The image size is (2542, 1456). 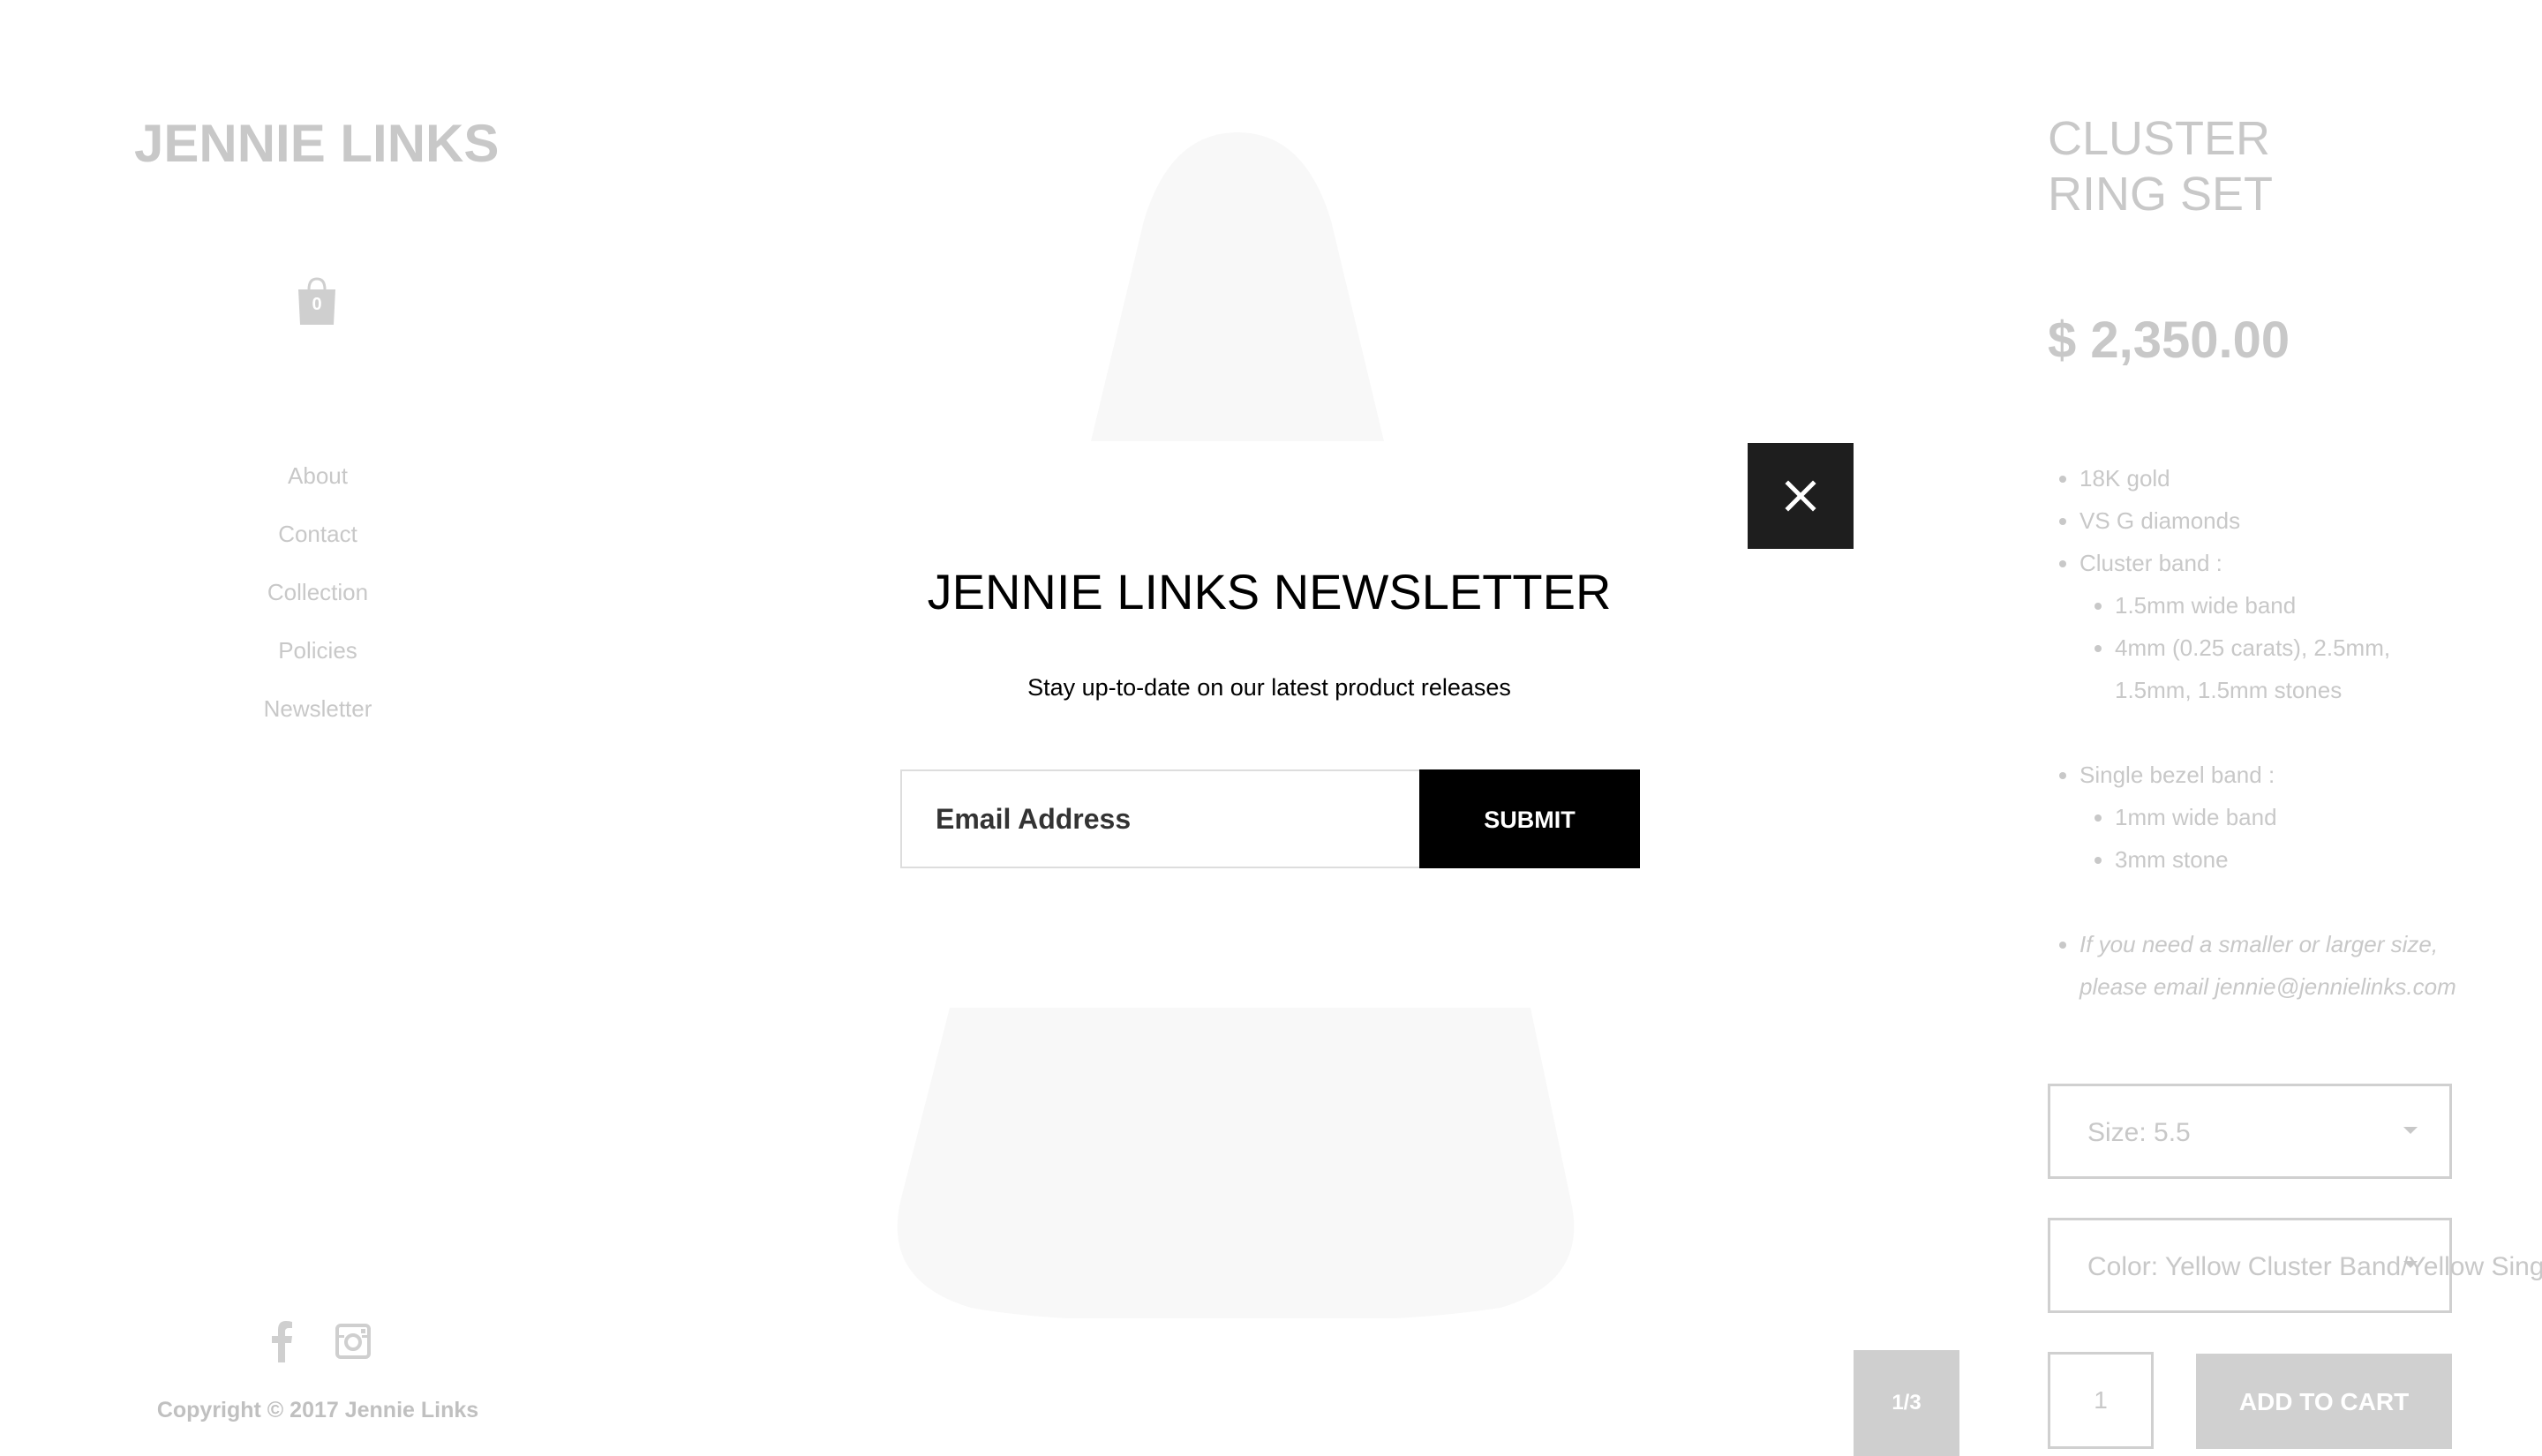 I want to click on close-icon, so click(x=1800, y=496).